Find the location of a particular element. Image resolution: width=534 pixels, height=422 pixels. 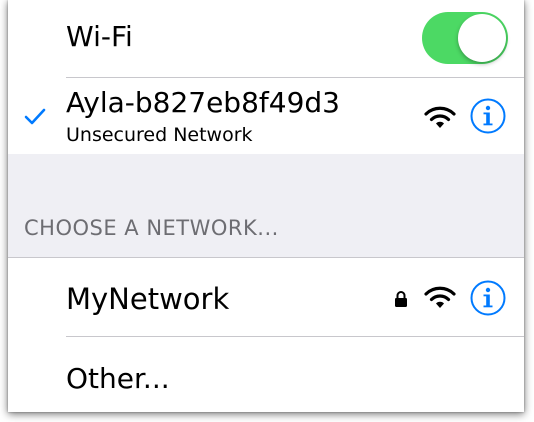

toggle-knob is located at coordinates (482, 38).